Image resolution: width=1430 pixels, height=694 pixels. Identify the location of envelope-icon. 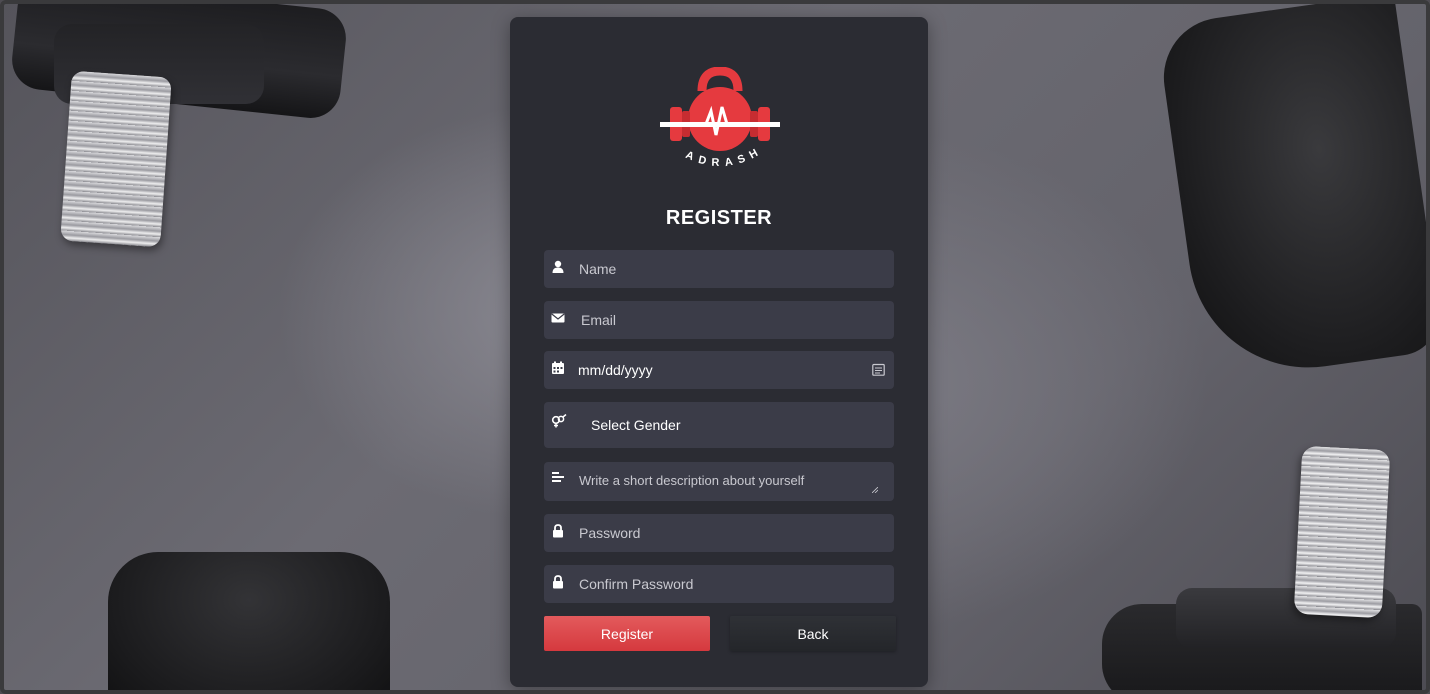
(558, 318).